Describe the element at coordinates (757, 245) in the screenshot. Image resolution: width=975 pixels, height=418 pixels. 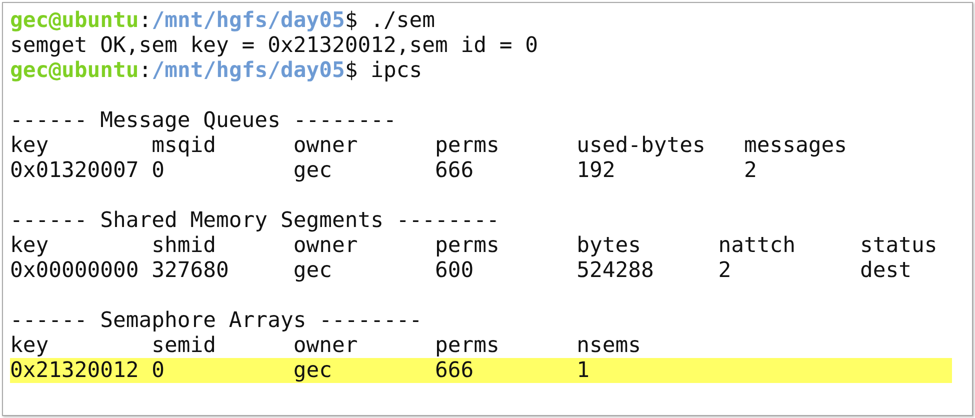
I see `column-header: nattch` at that location.